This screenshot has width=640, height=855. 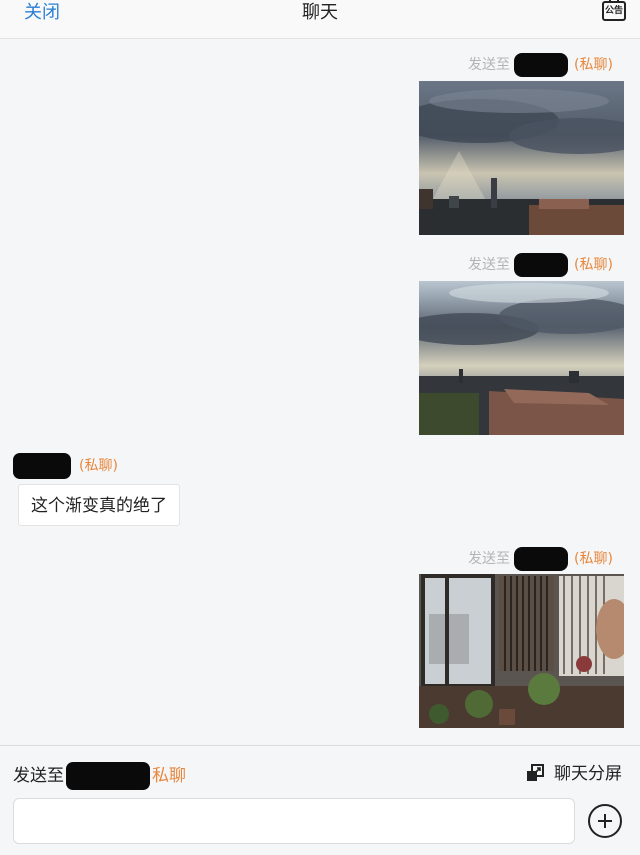 I want to click on photo-sky-clouds-rooftops, so click(x=521, y=358).